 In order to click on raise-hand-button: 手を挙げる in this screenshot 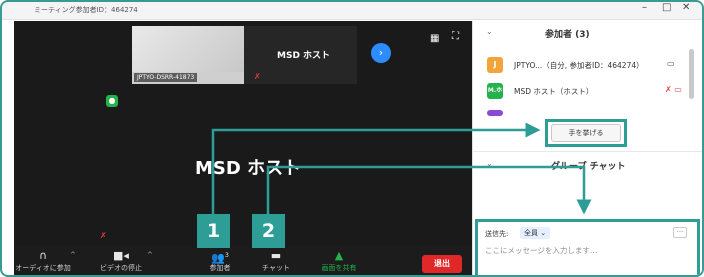, I will do `click(586, 133)`.